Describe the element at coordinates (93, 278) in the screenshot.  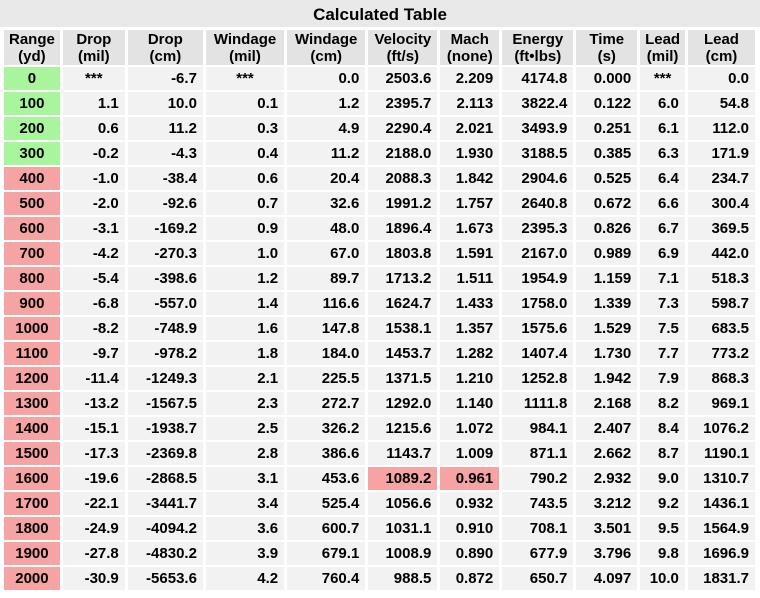
I see `table-cell: -5.4` at that location.